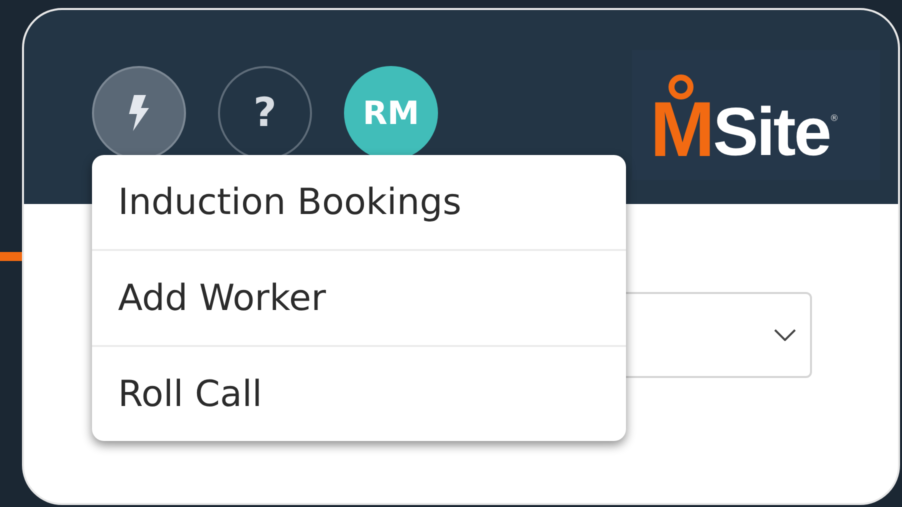  I want to click on menu-item: Add Worker, so click(359, 297).